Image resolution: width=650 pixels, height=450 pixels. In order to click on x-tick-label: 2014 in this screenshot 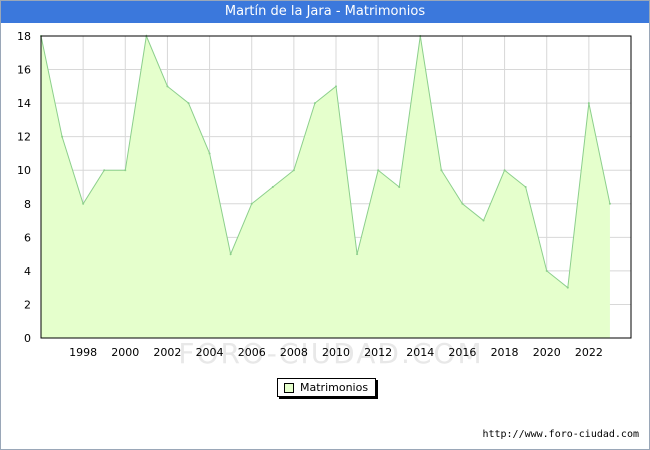, I will do `click(420, 352)`.